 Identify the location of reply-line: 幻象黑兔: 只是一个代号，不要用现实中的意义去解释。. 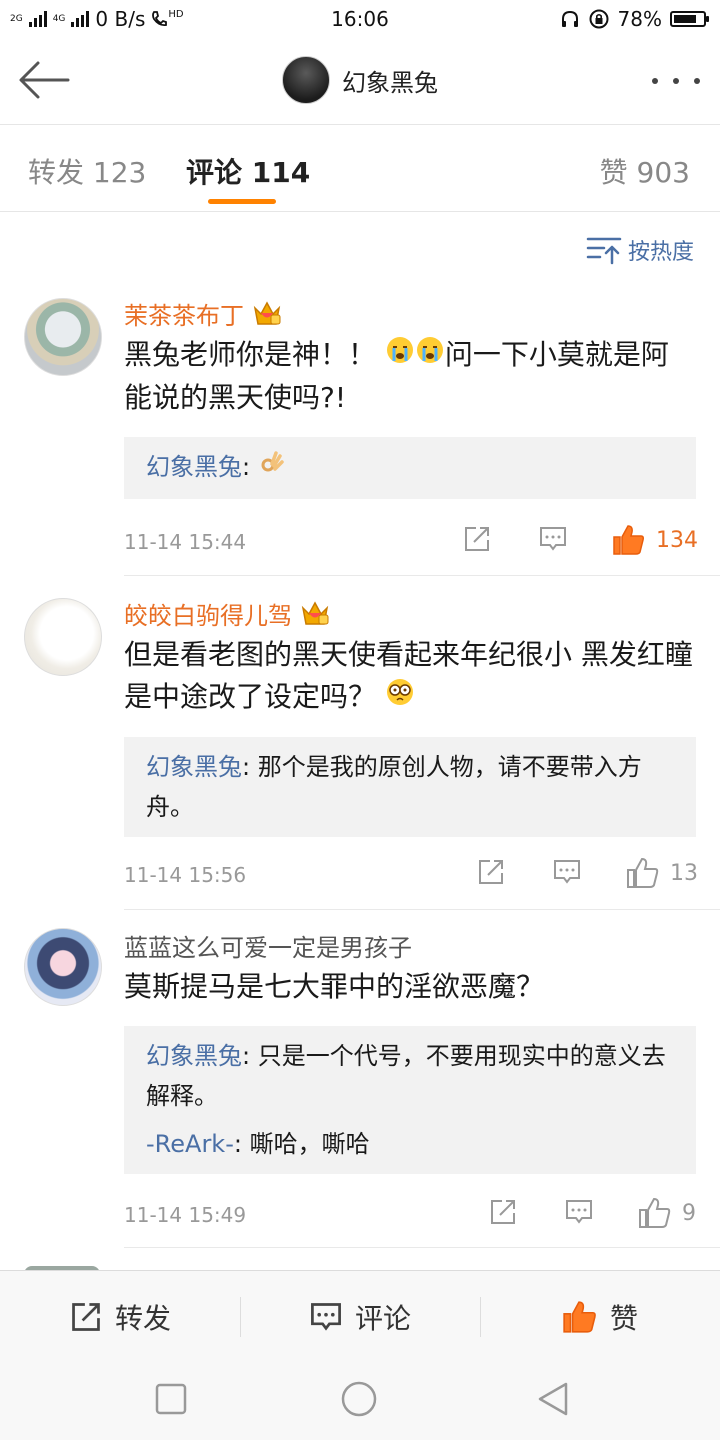
(410, 1076).